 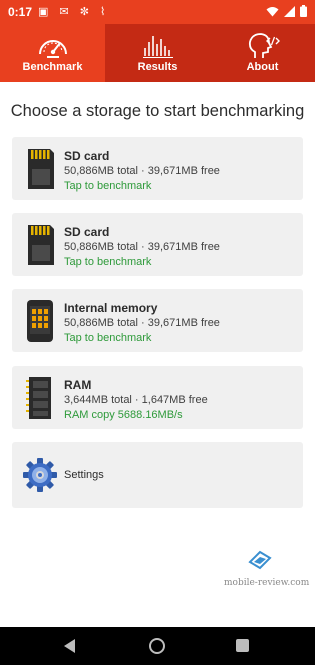 What do you see at coordinates (136, 400) in the screenshot?
I see `storage-details: 3,644MB total · 1,647MB free` at bounding box center [136, 400].